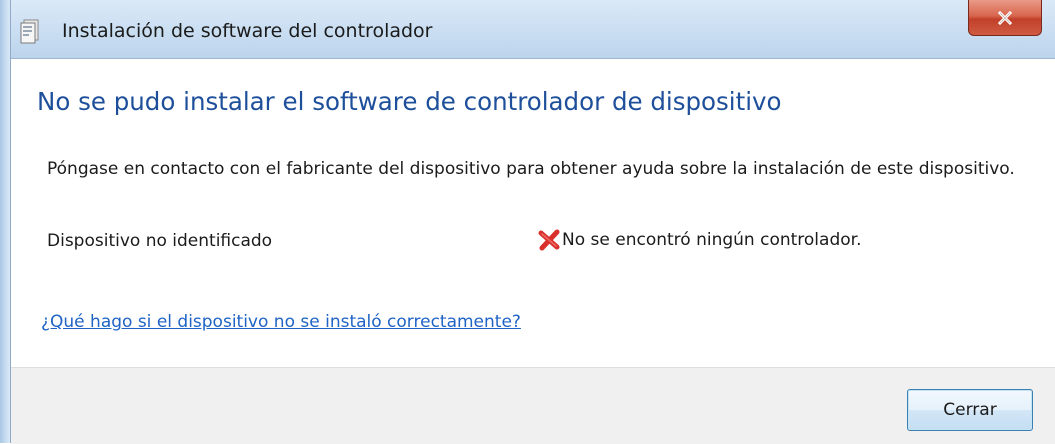 This screenshot has height=444, width=1055. I want to click on device-status-text: No se encontró ningún controlador., so click(712, 240).